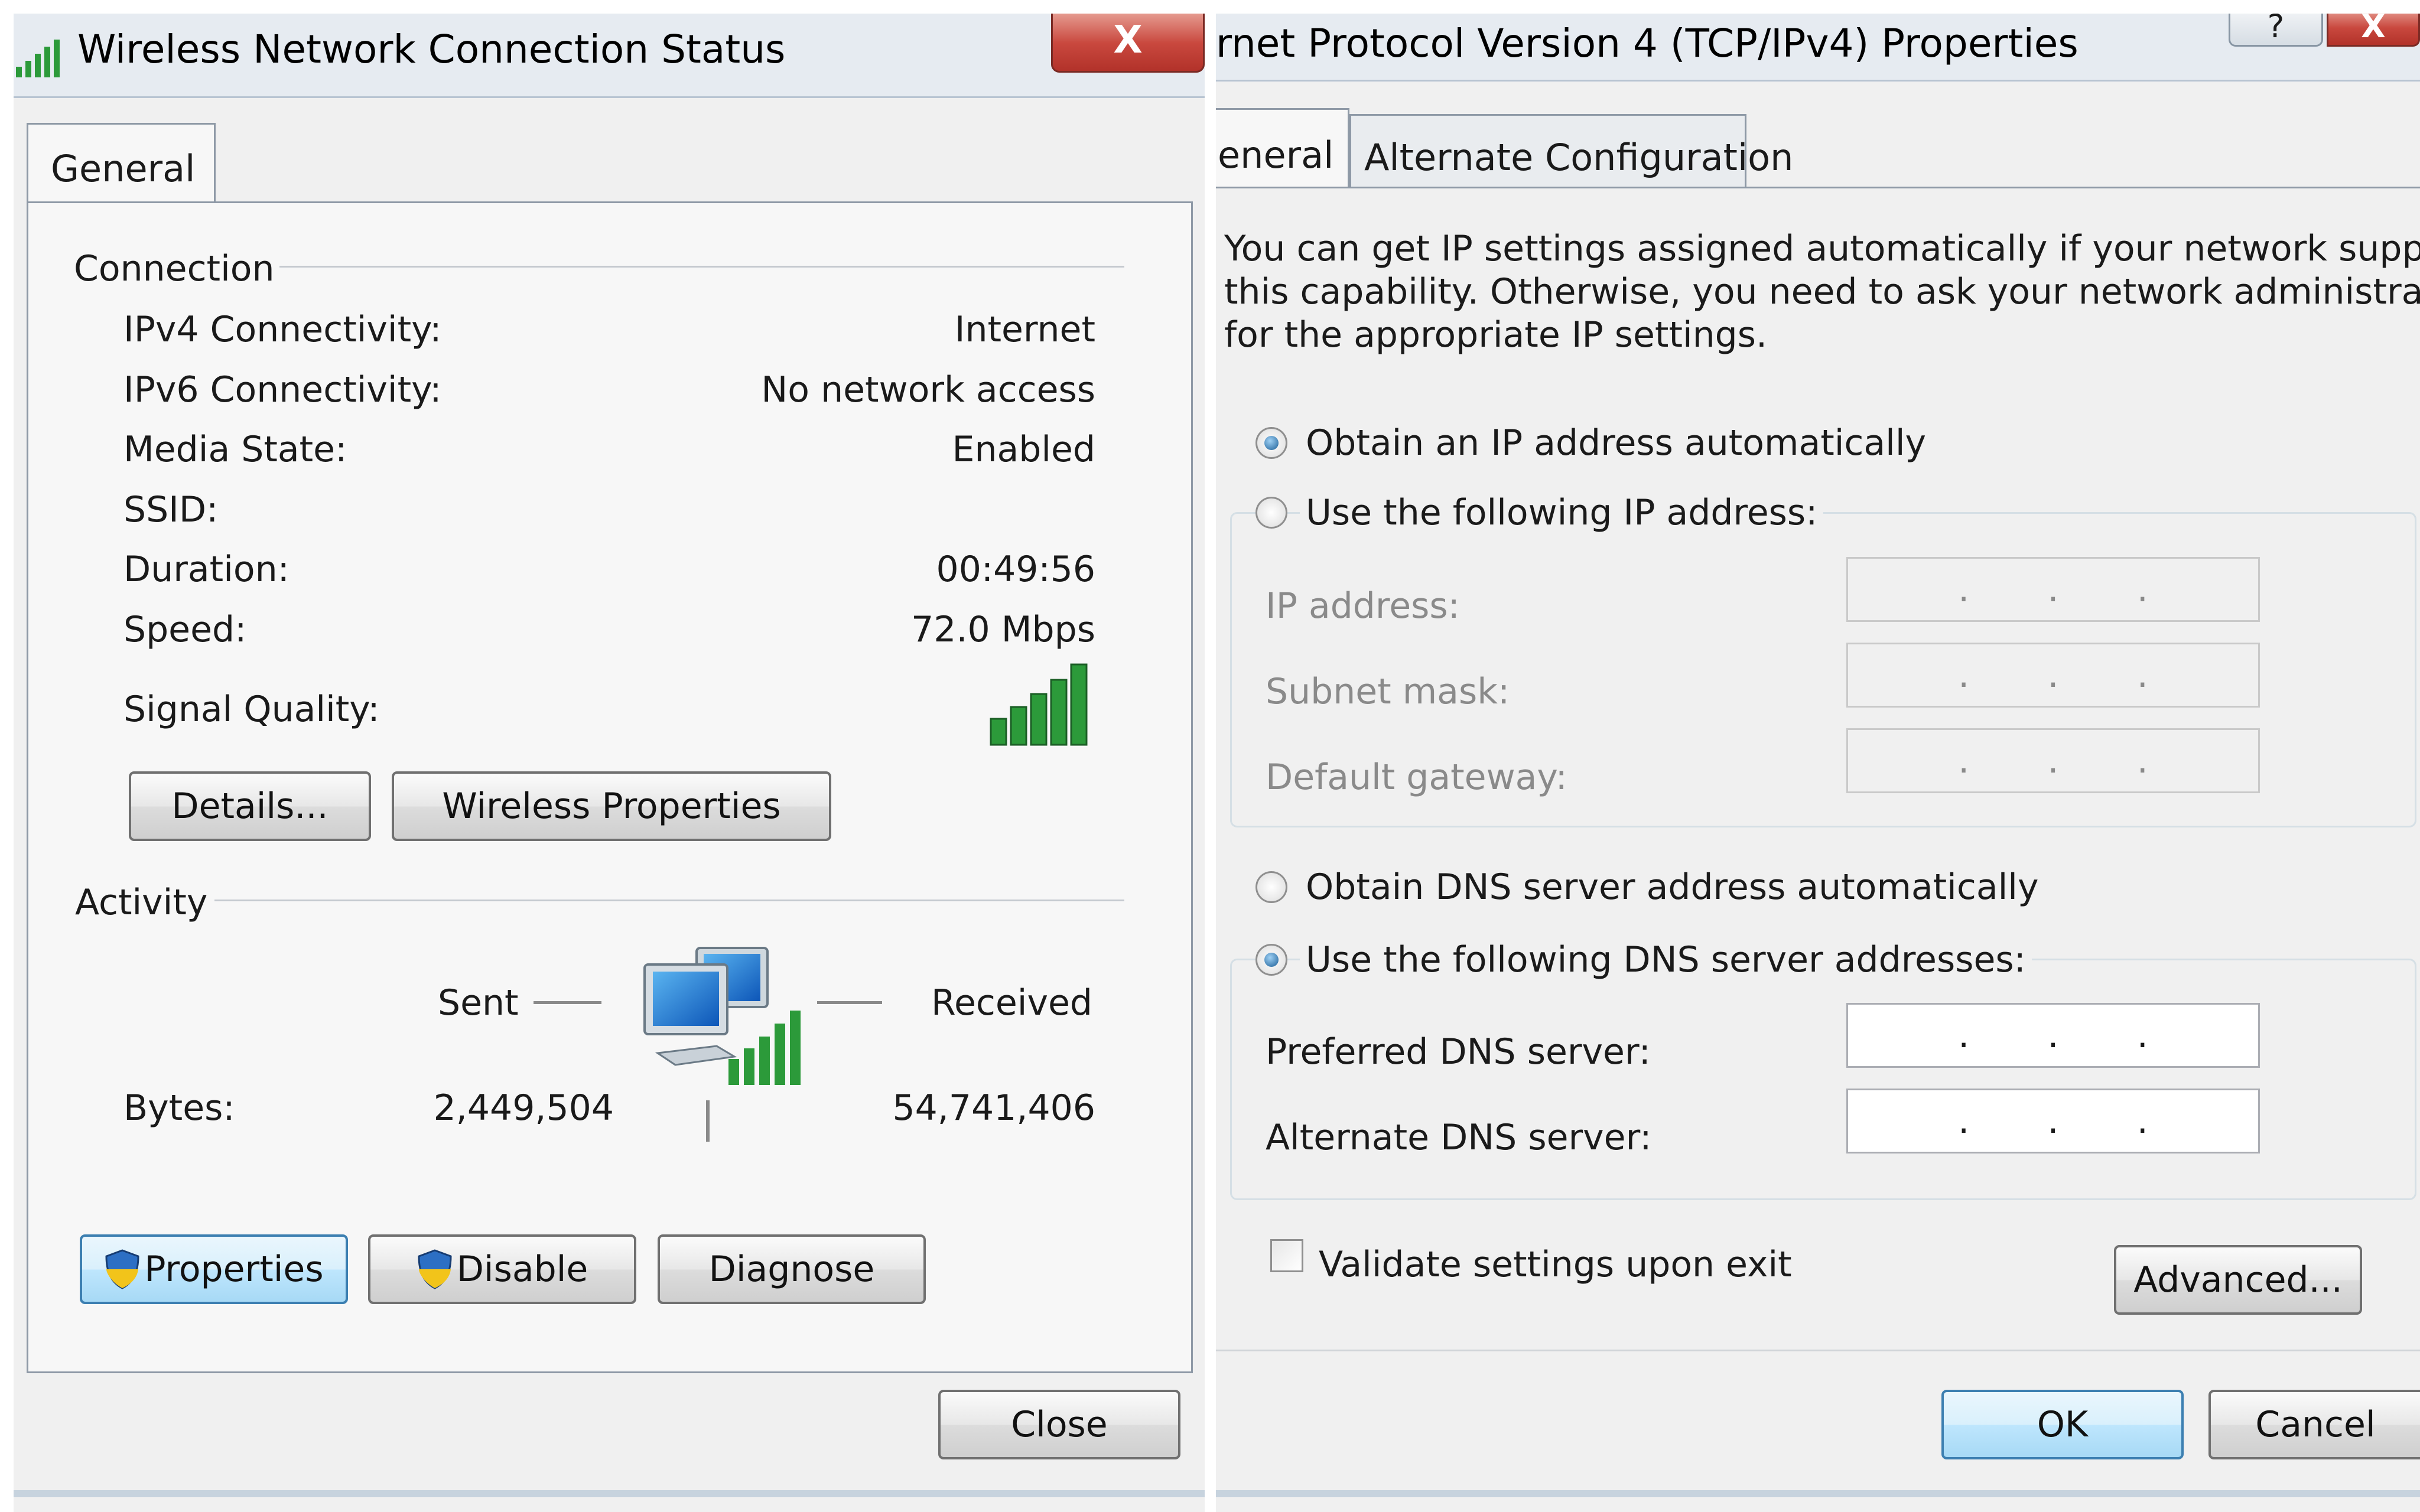  I want to click on ipv6-connectivity-value: No network access, so click(928, 389).